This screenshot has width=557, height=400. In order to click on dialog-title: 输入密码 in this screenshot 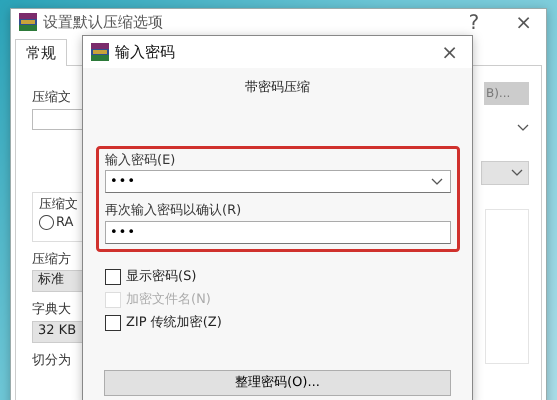, I will do `click(145, 52)`.